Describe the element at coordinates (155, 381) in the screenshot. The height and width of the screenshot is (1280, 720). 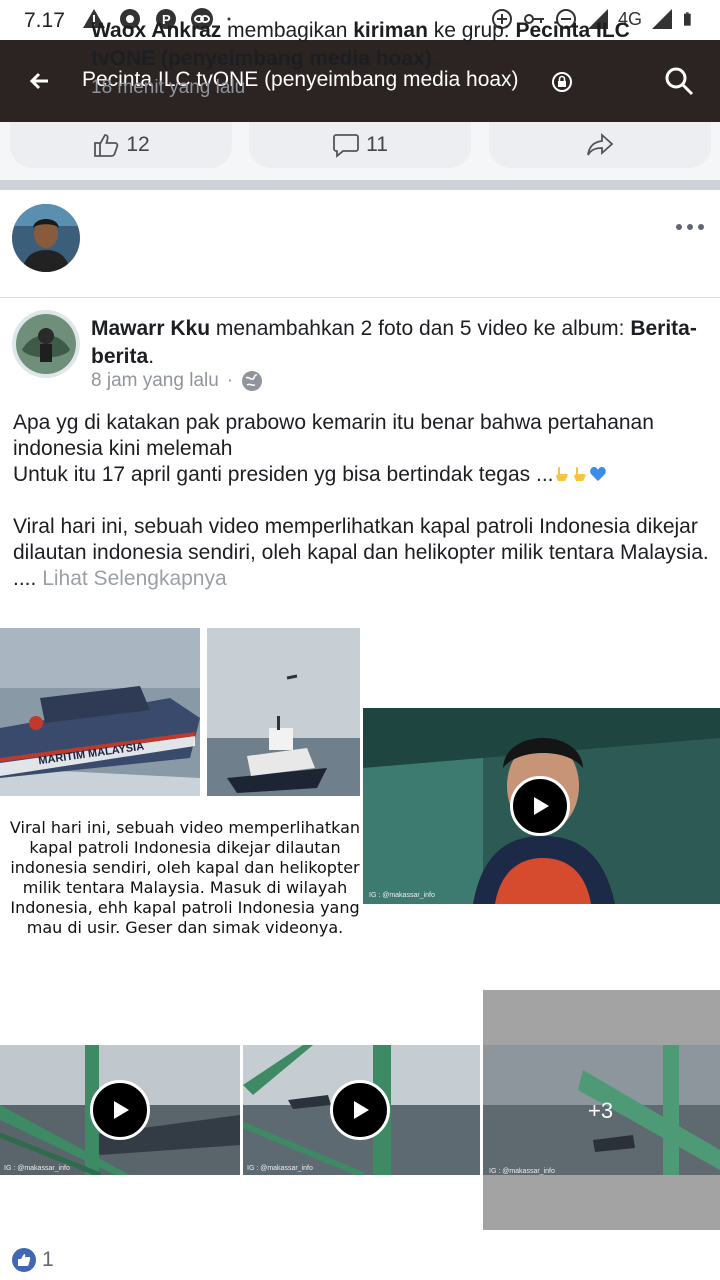
I see `post-time: 8 jam yang lalu` at that location.